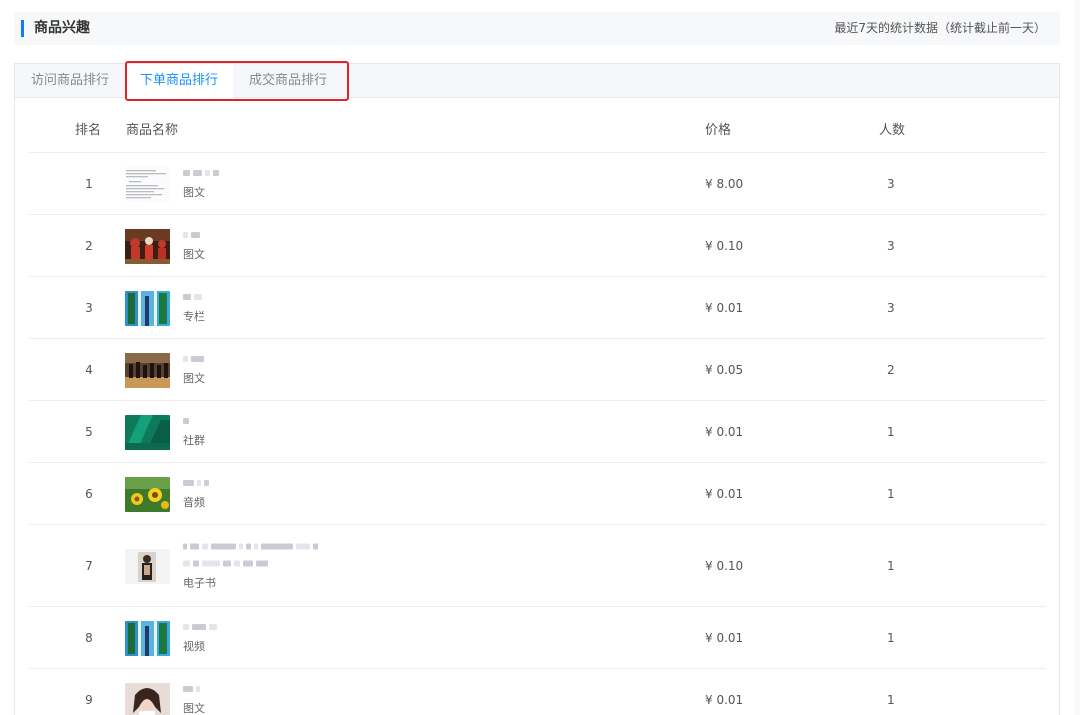 Image resolution: width=1080 pixels, height=715 pixels. What do you see at coordinates (1077, 357) in the screenshot?
I see `page-scrollbar` at bounding box center [1077, 357].